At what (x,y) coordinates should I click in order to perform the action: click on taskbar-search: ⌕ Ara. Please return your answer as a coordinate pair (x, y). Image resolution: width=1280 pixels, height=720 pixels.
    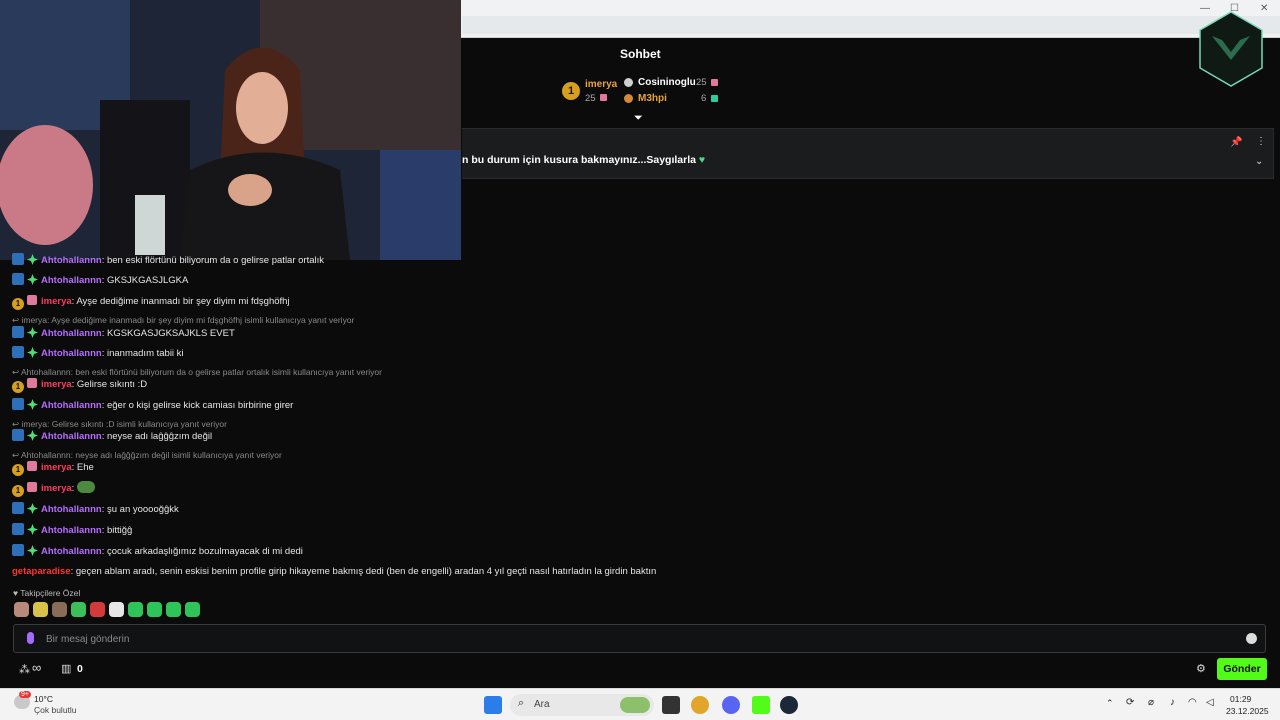
    Looking at the image, I should click on (582, 705).